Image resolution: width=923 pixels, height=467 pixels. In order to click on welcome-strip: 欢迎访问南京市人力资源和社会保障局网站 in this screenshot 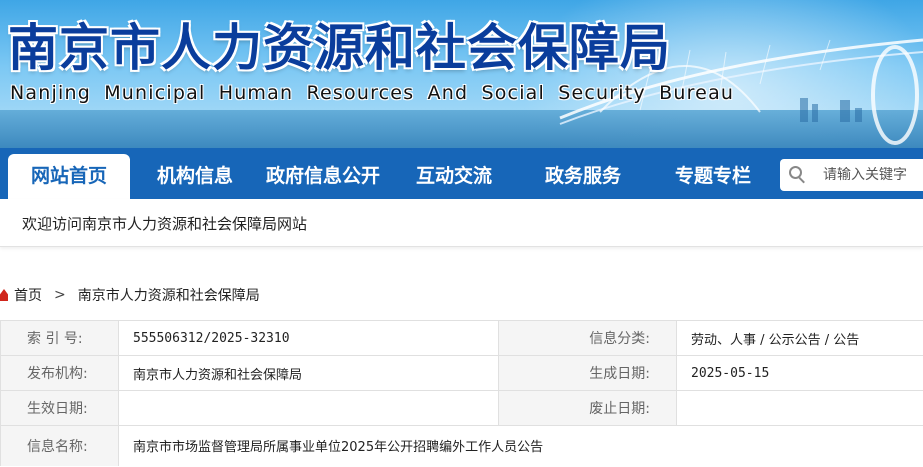, I will do `click(461, 223)`.